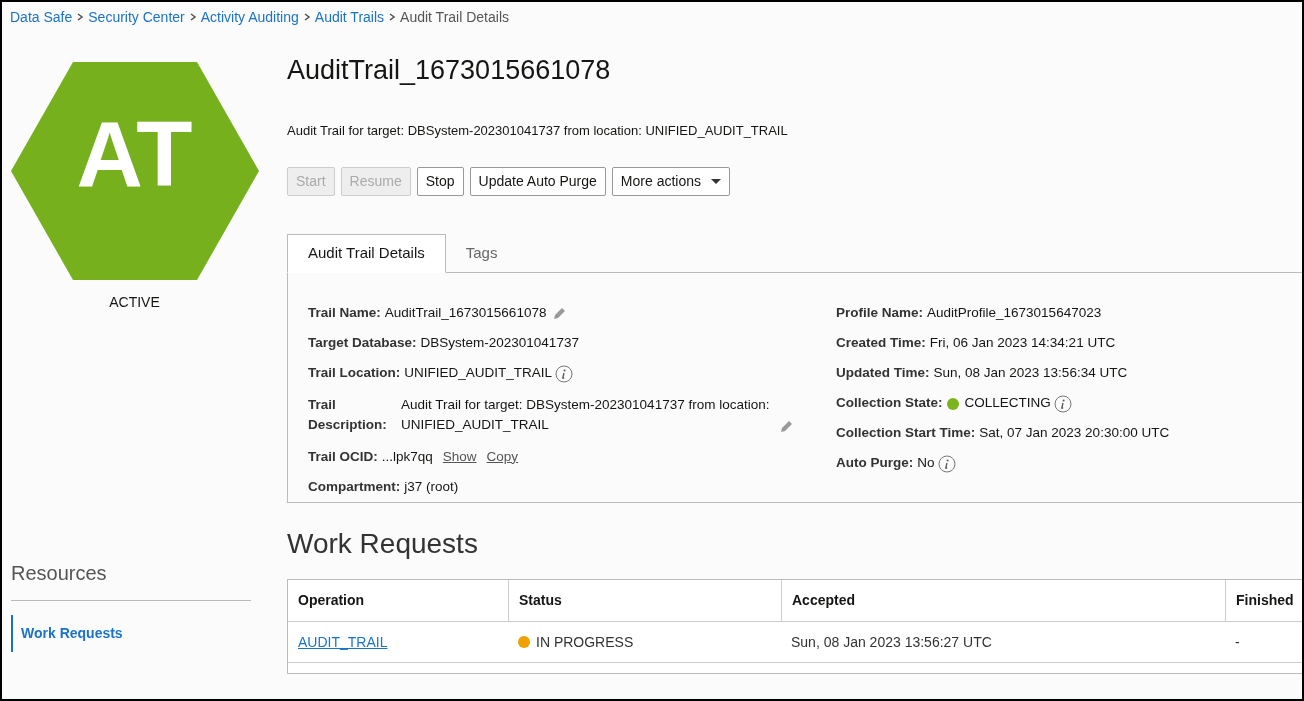 This screenshot has width=1304, height=701. Describe the element at coordinates (1263, 600) in the screenshot. I see `column-header: Finished` at that location.